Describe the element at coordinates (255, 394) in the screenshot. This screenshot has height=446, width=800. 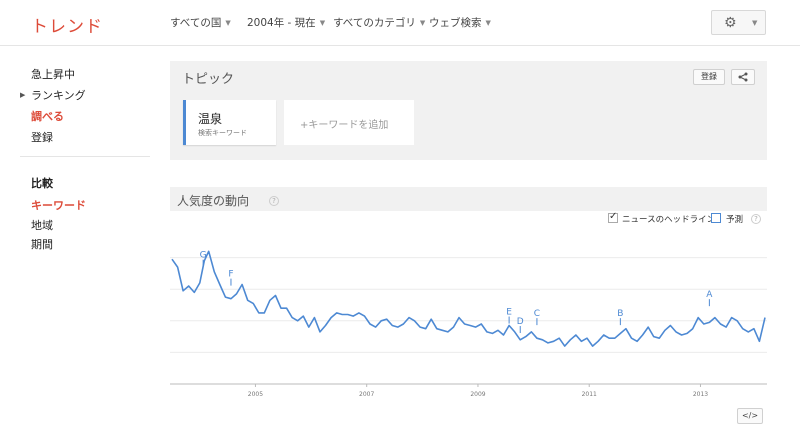
I see `x-tick-label: 2005` at that location.